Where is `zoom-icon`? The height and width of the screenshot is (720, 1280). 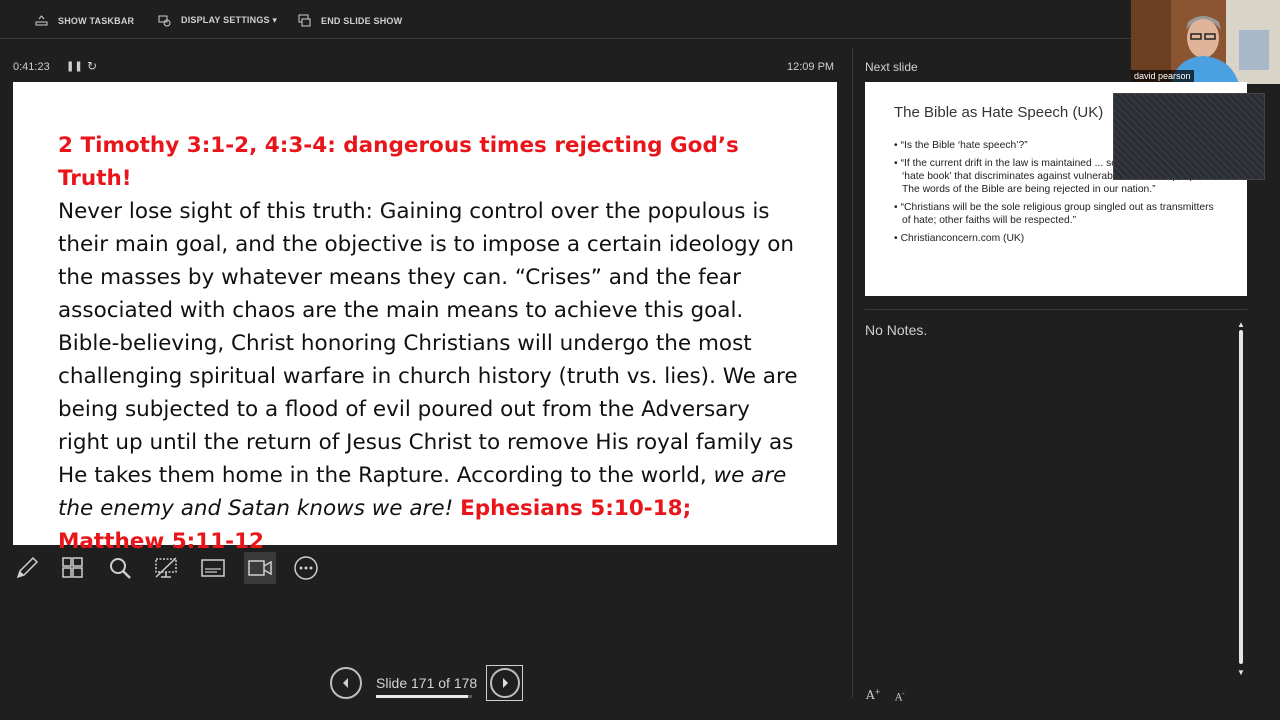
zoom-icon is located at coordinates (120, 568).